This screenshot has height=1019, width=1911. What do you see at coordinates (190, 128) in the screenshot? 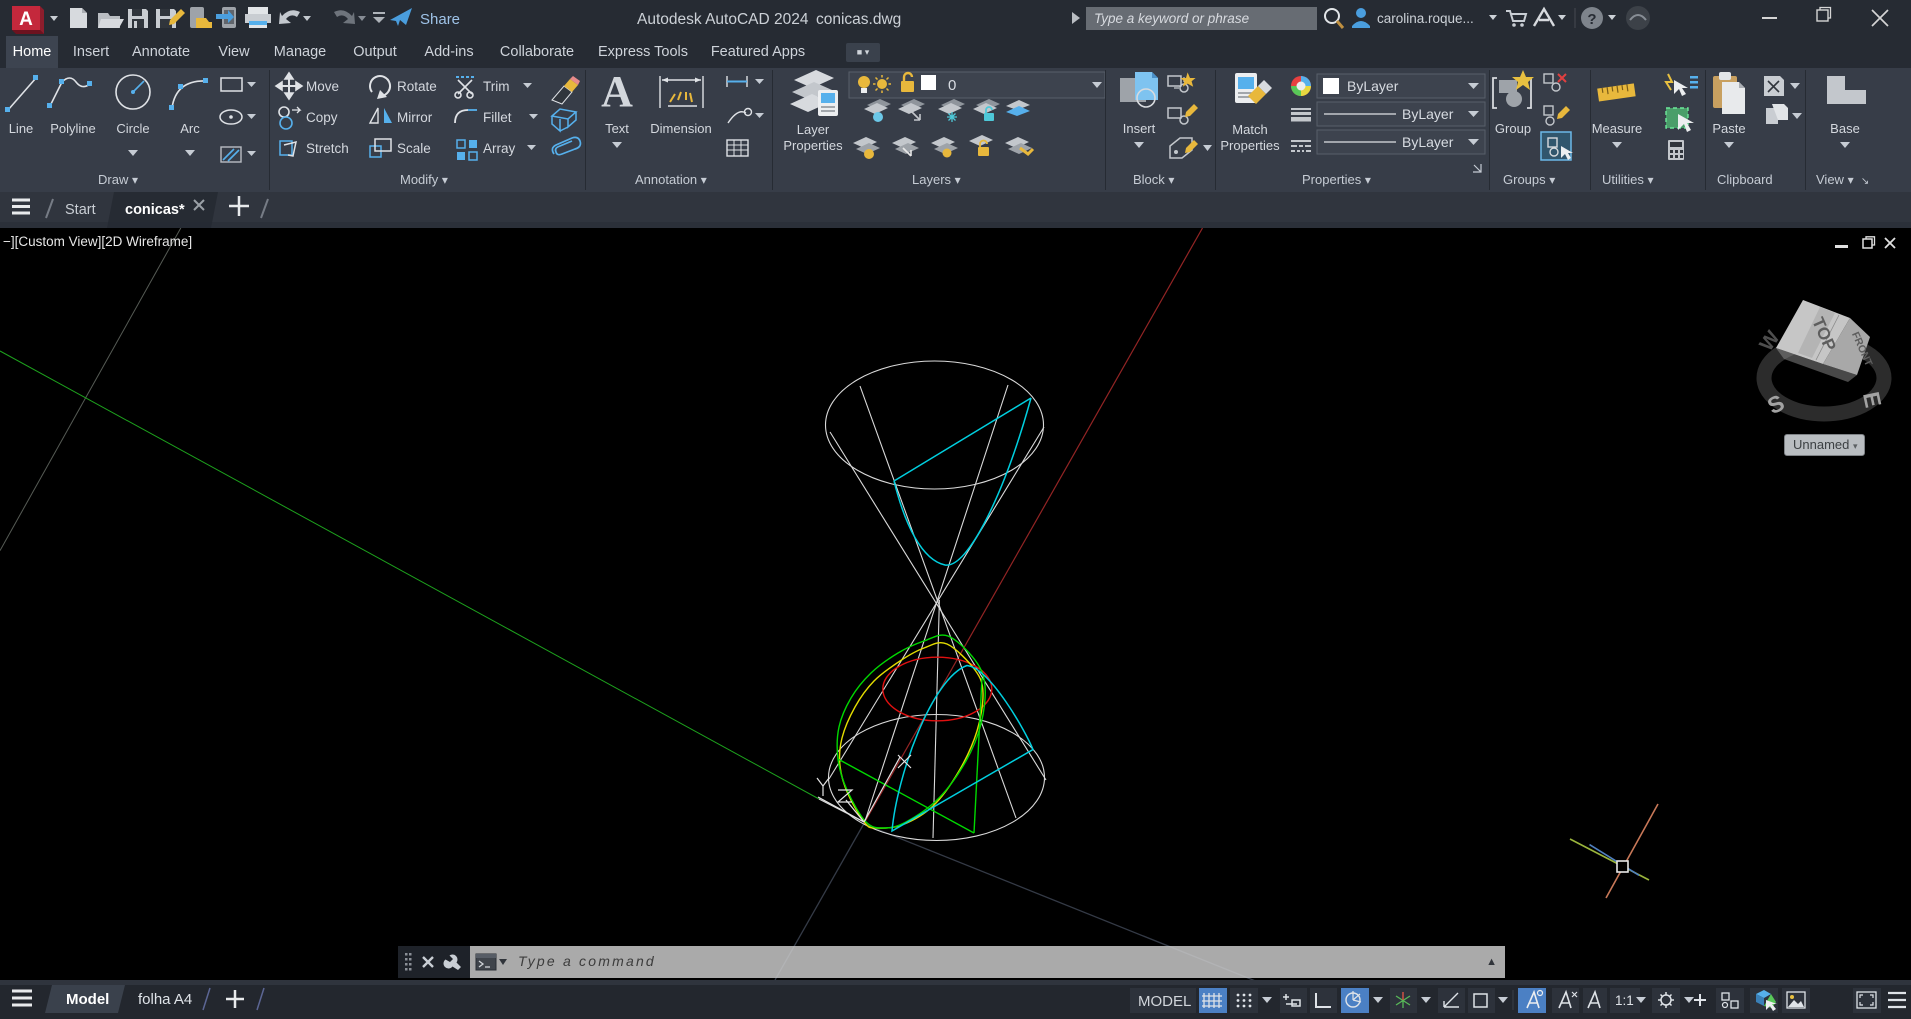
I see `svg-text: Arc` at bounding box center [190, 128].